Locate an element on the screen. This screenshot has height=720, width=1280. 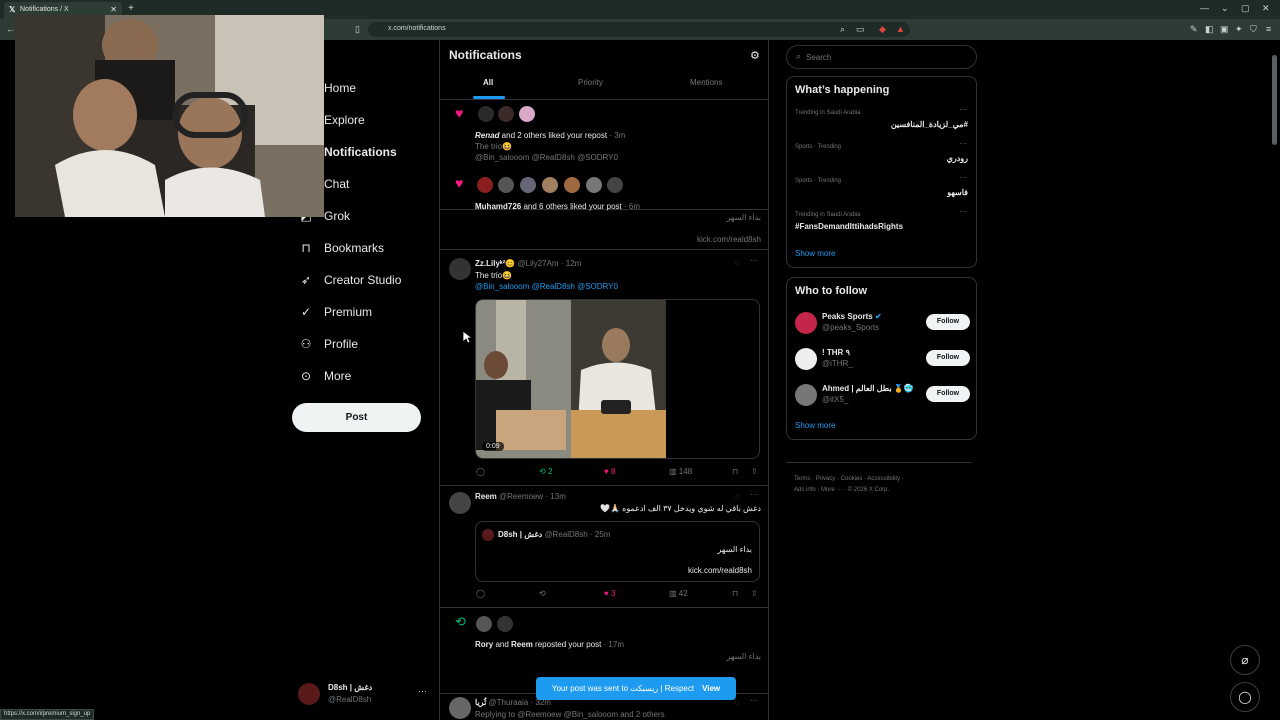
actor-name: Reem is located at coordinates (522, 644).